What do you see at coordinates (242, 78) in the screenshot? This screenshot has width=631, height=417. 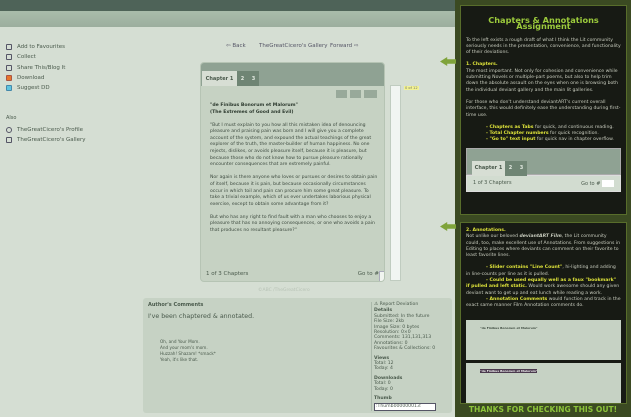 I see `tab-chapter-2: 2` at bounding box center [242, 78].